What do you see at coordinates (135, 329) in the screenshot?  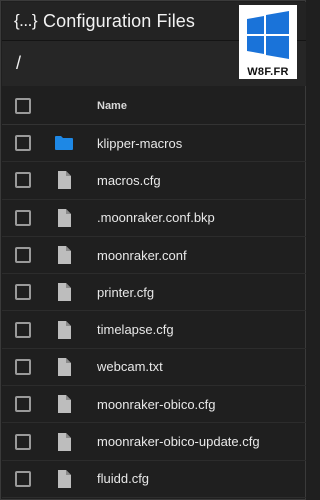 I see `file-name: timelapse.cfg` at bounding box center [135, 329].